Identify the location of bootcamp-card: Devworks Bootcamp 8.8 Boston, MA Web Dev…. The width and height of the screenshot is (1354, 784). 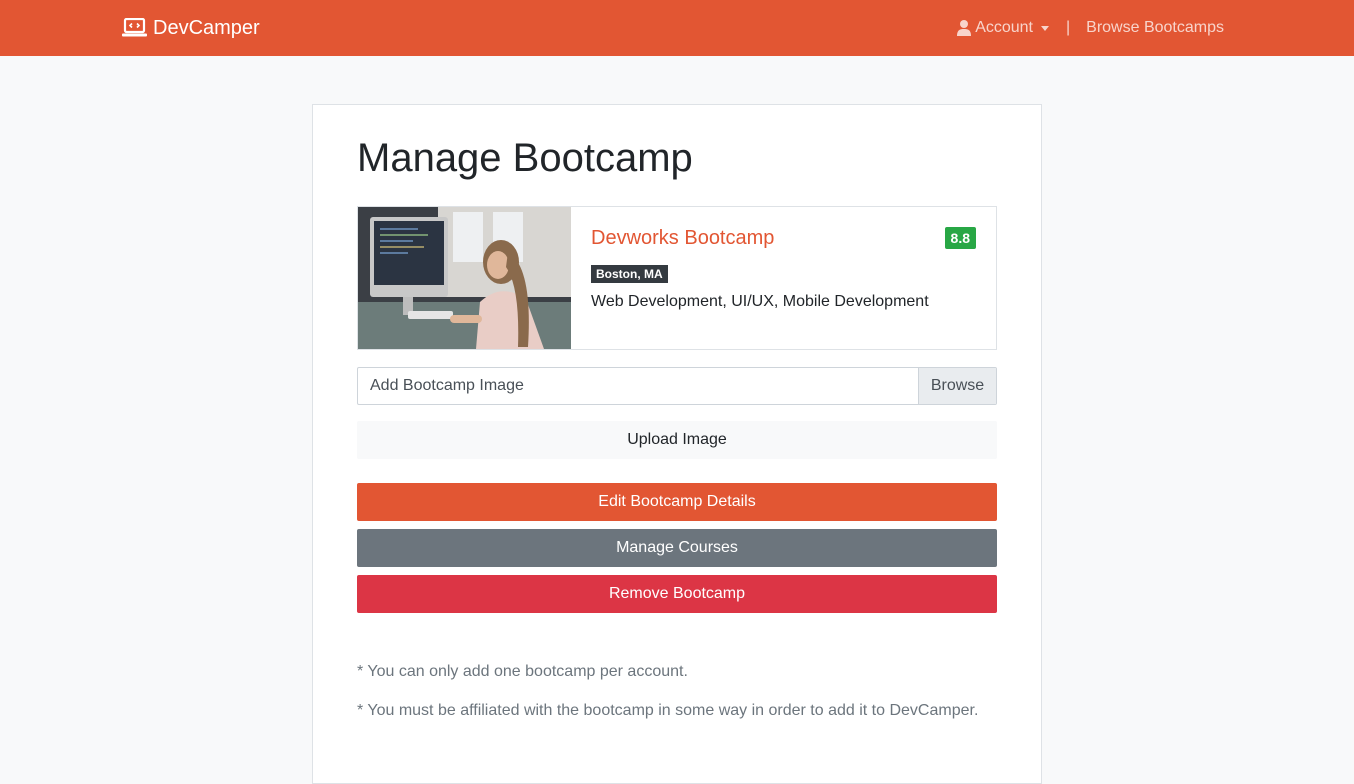
(677, 278).